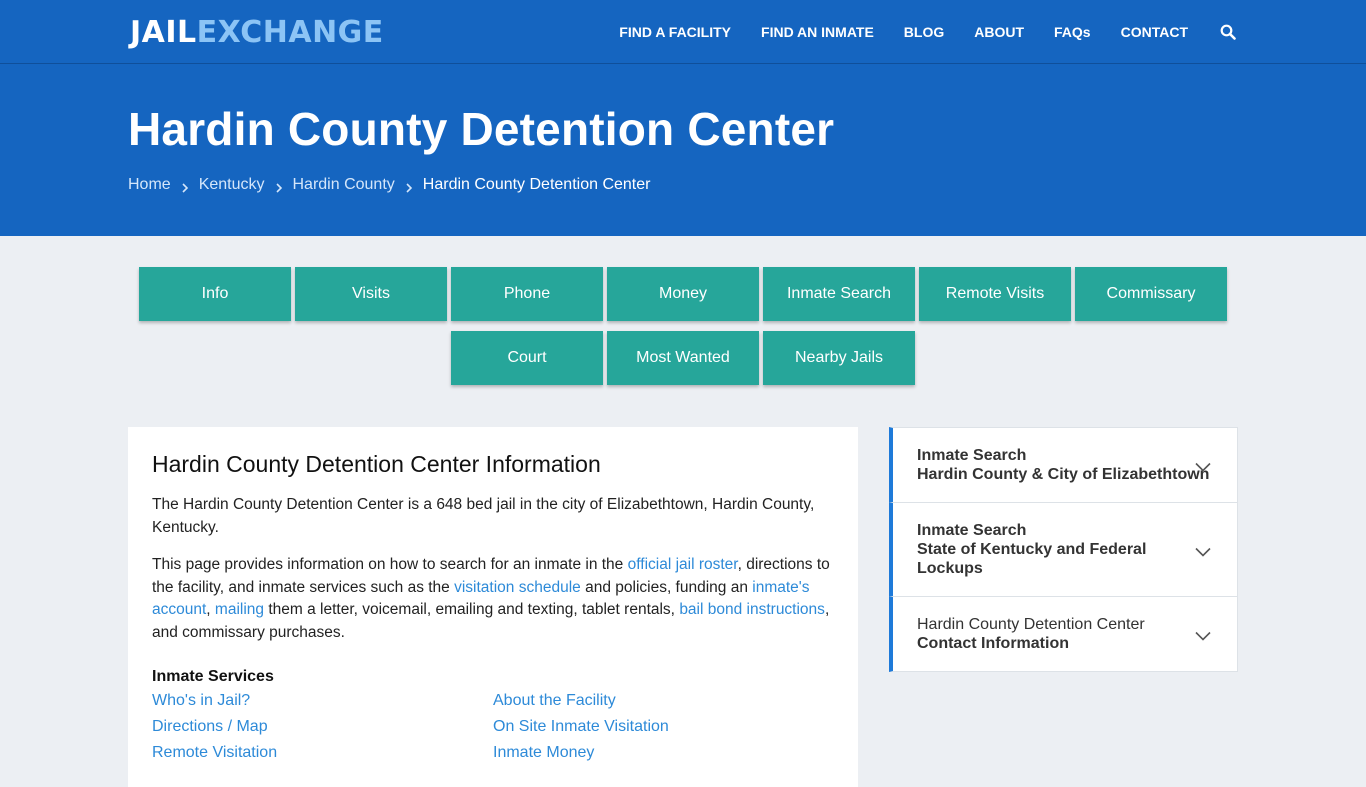  What do you see at coordinates (149, 185) in the screenshot?
I see `breadcrumb-home: Home` at bounding box center [149, 185].